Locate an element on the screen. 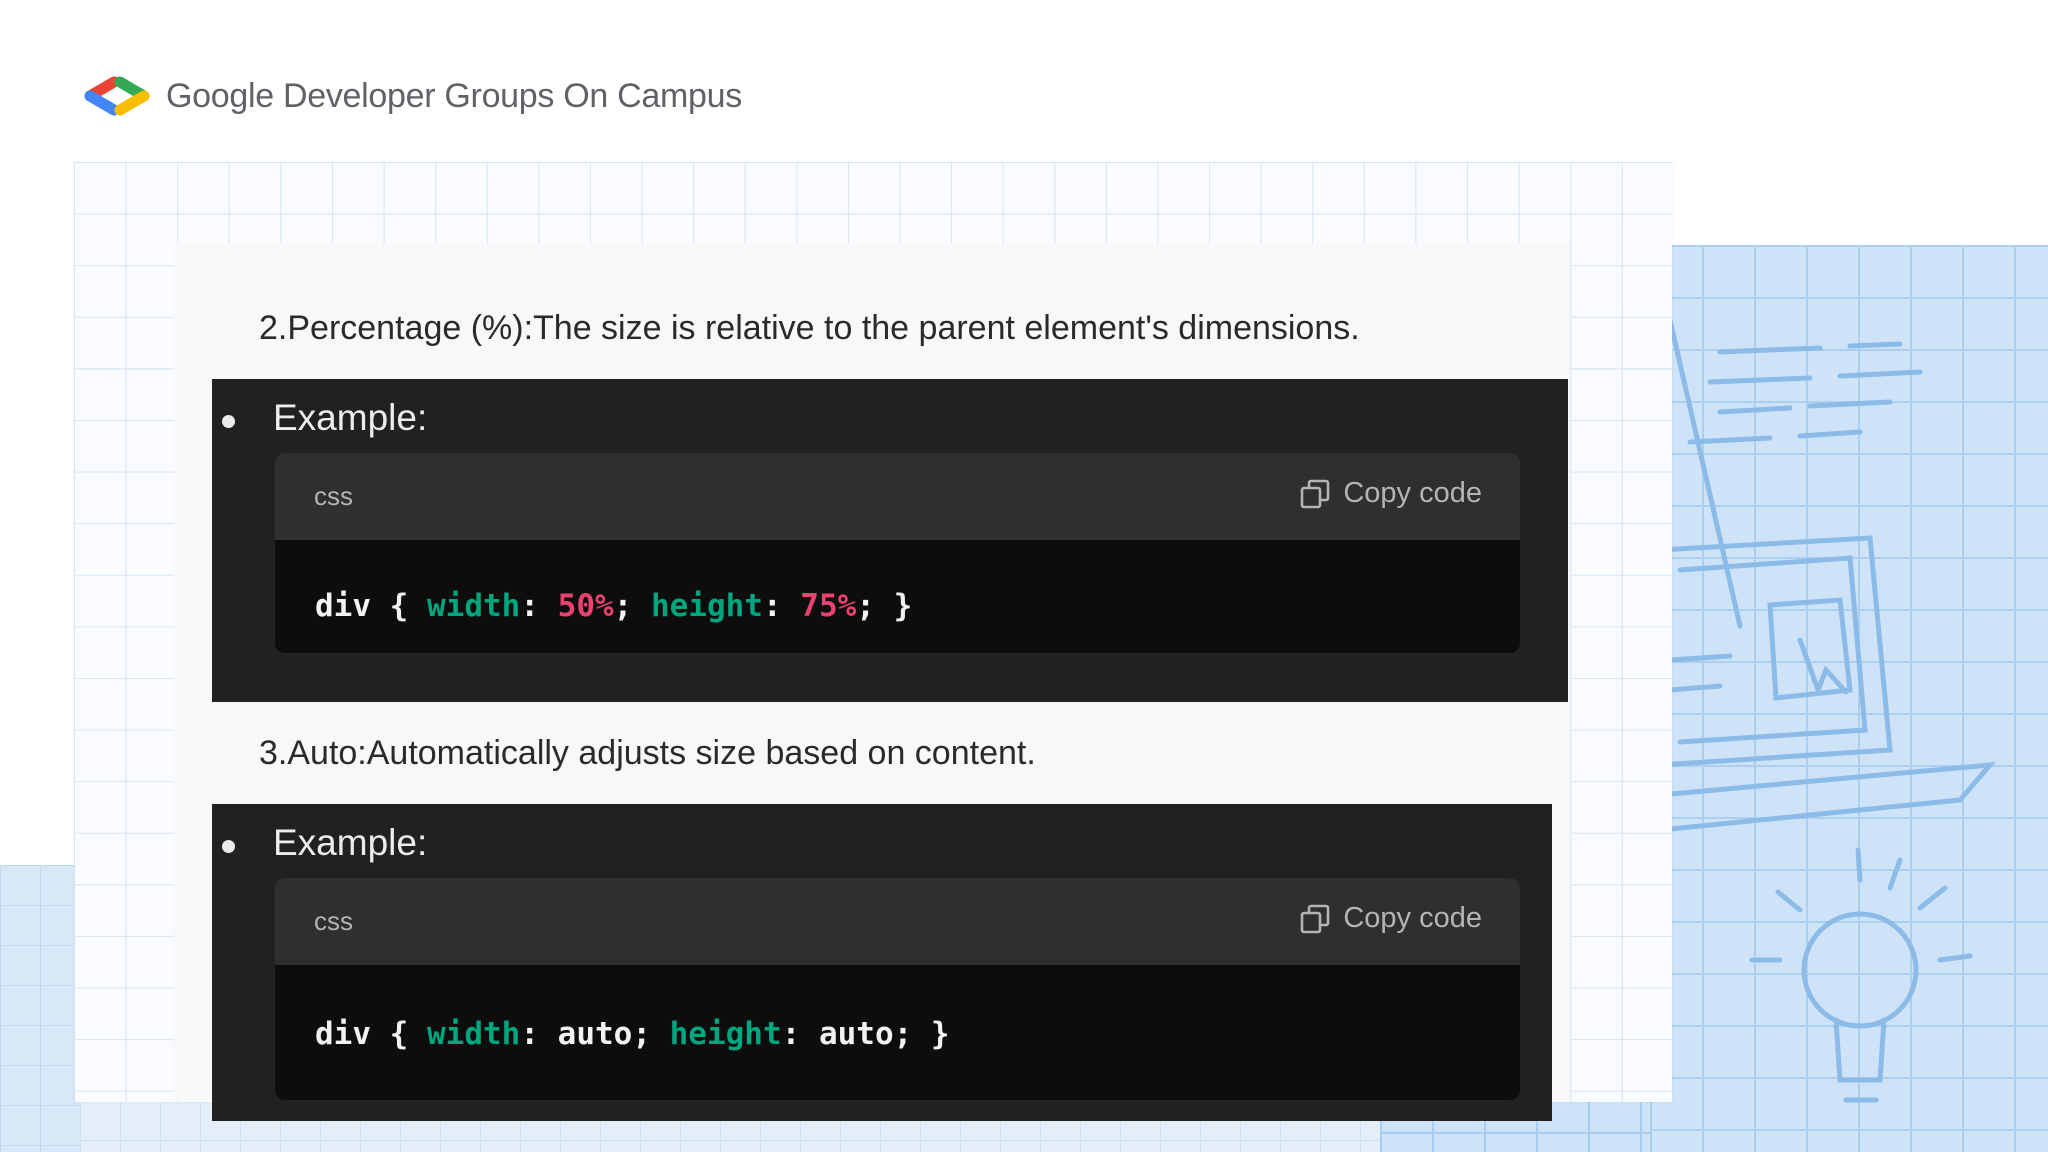 This screenshot has height=1152, width=2048. brand-title: Google Developer Groups On Campus is located at coordinates (454, 95).